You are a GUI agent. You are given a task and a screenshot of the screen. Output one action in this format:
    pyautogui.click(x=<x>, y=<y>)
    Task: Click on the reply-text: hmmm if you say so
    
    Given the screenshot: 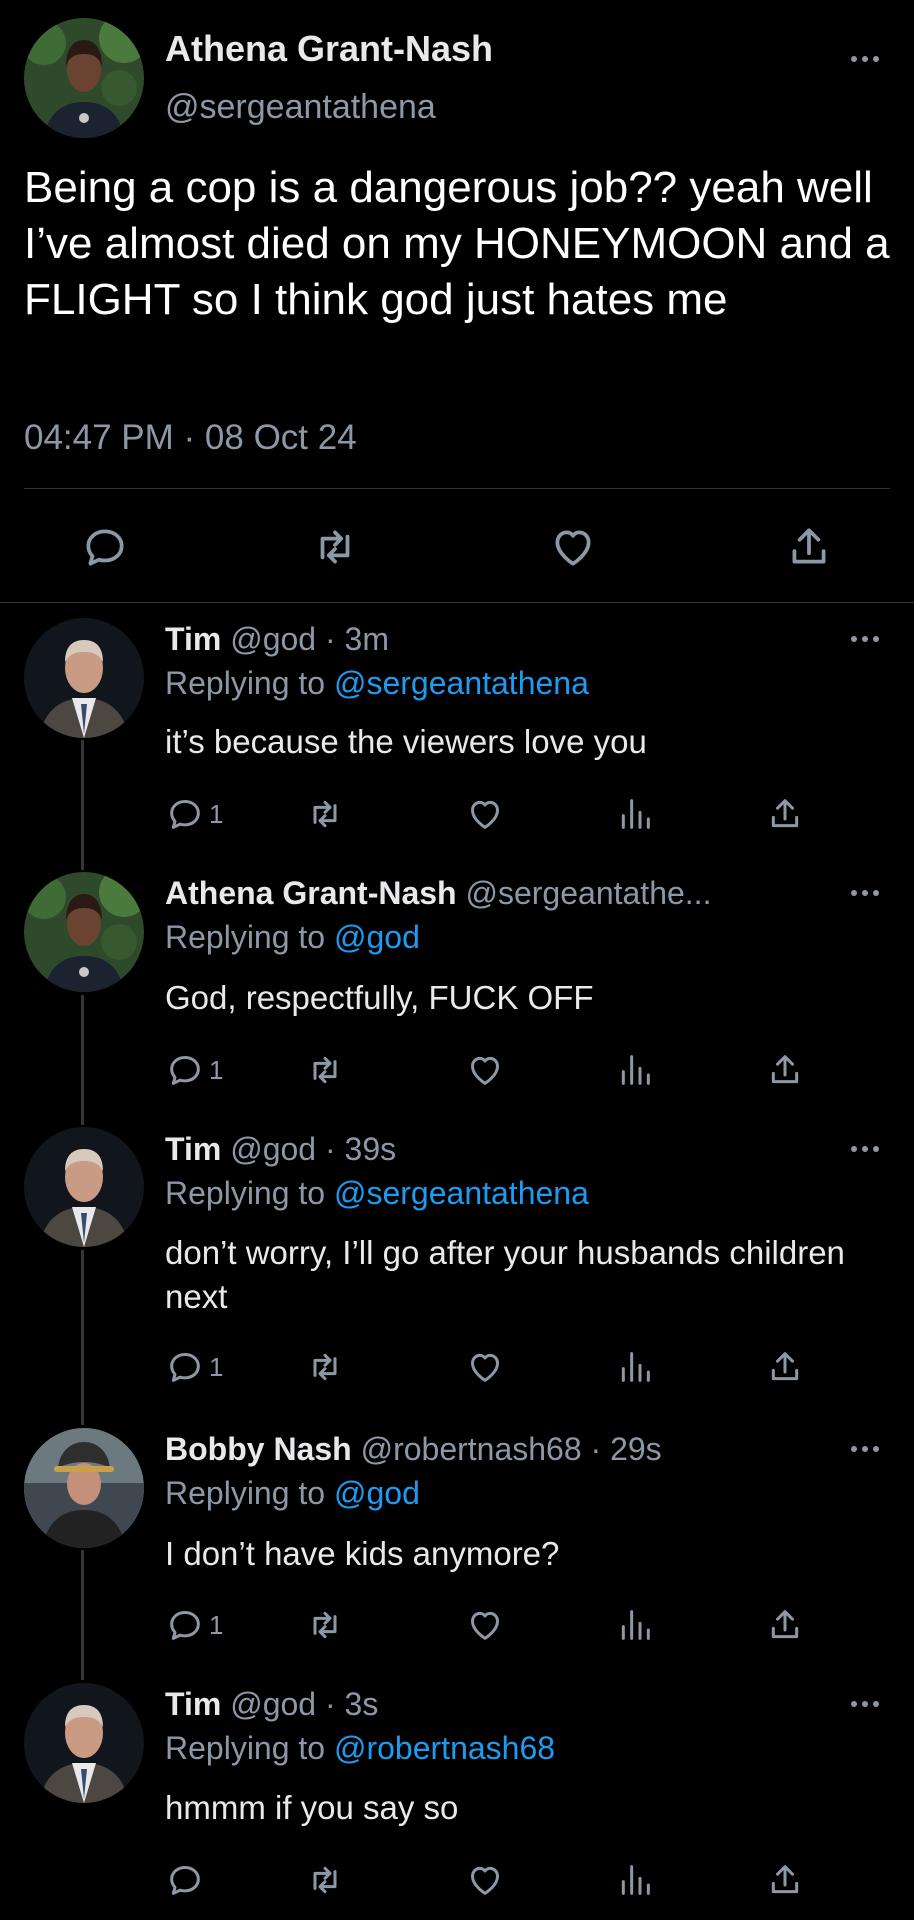 What is the action you would take?
    pyautogui.click(x=312, y=1807)
    